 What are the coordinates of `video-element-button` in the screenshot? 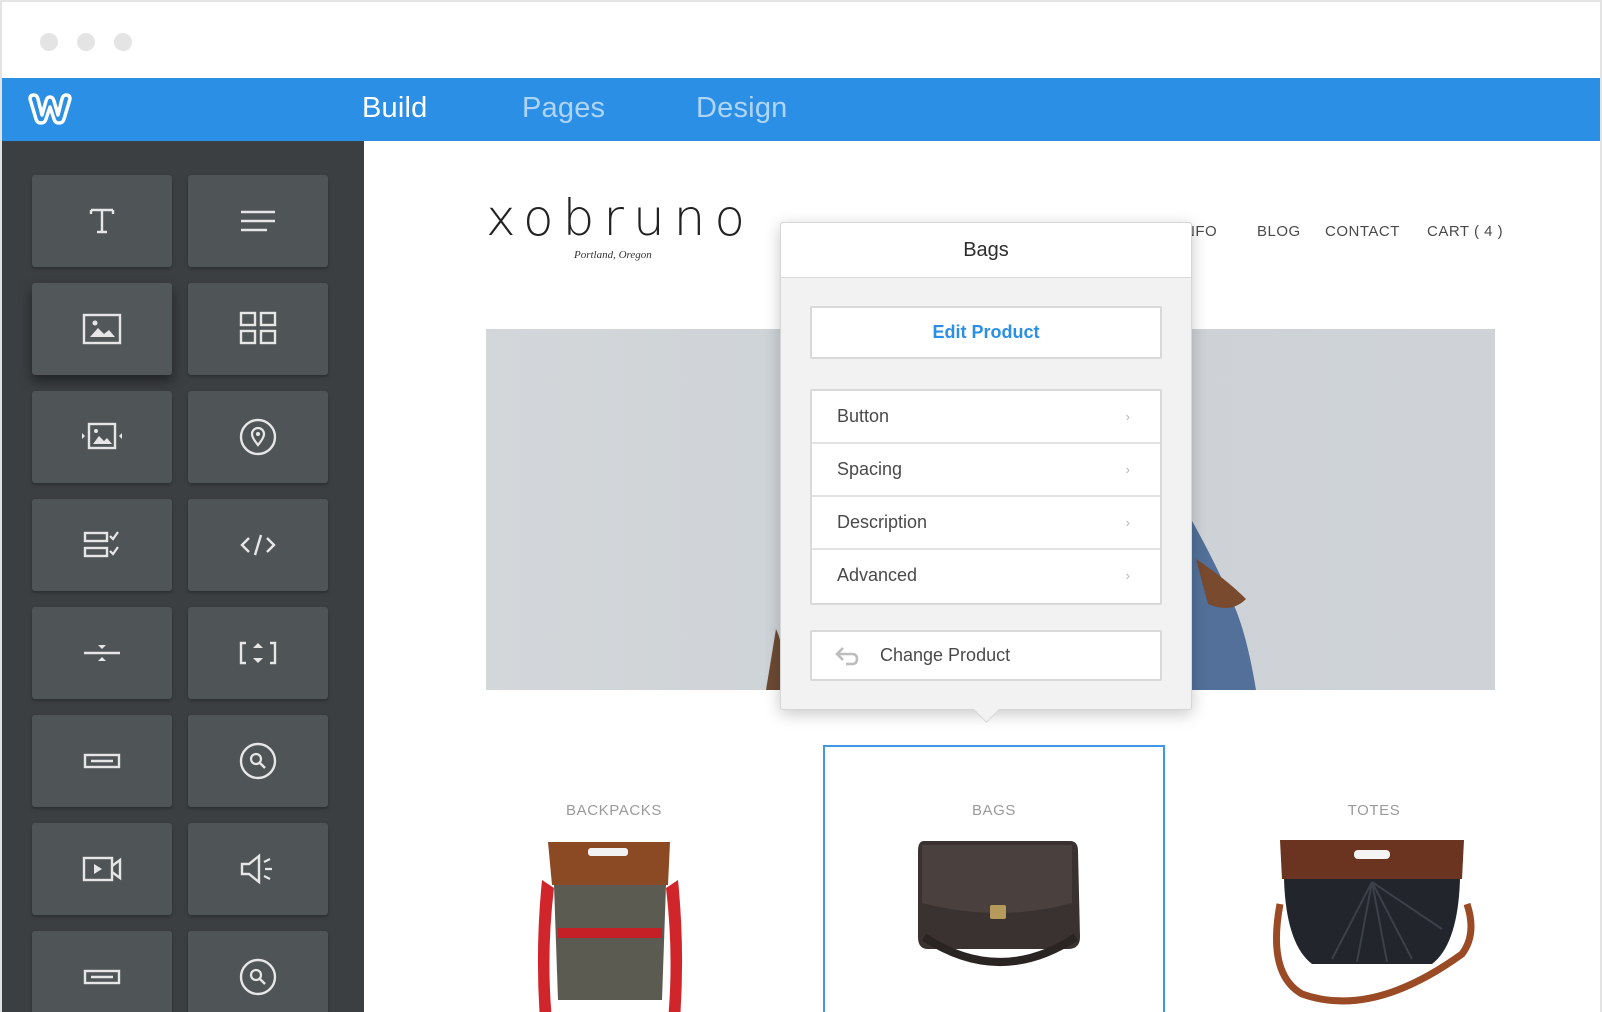 It's located at (102, 869).